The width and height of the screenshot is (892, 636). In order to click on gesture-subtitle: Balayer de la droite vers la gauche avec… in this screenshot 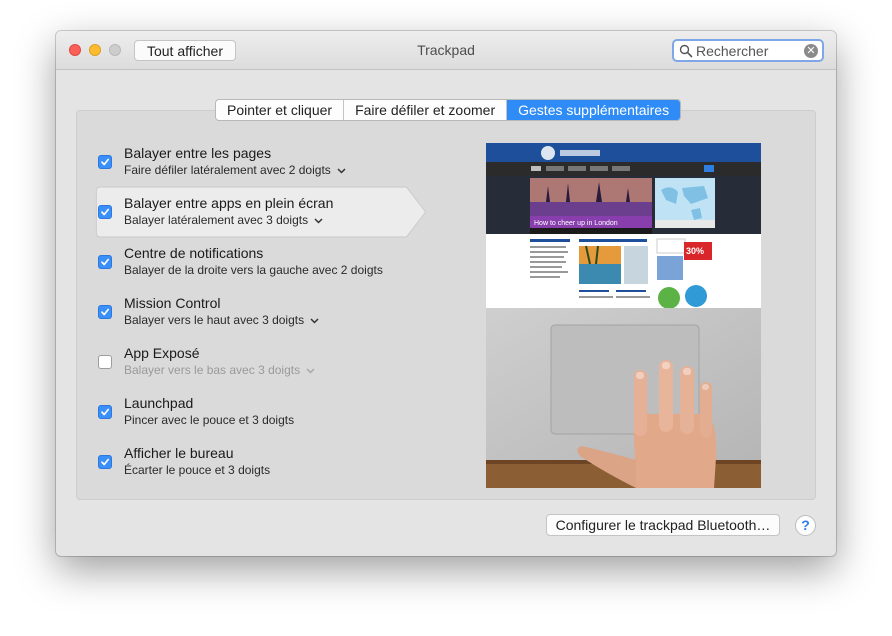, I will do `click(253, 270)`.